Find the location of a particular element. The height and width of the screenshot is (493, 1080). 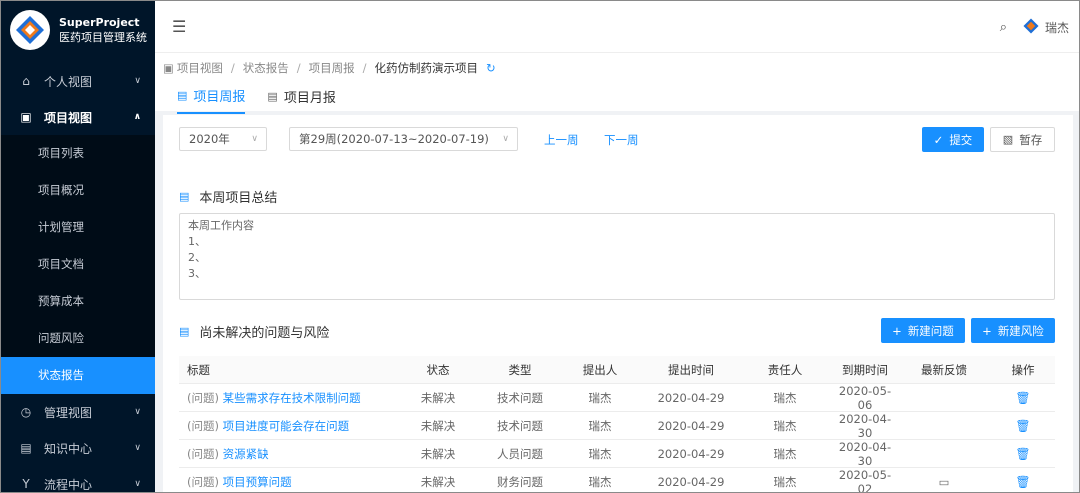

breadcrumb-icon: ▣ is located at coordinates (168, 68).